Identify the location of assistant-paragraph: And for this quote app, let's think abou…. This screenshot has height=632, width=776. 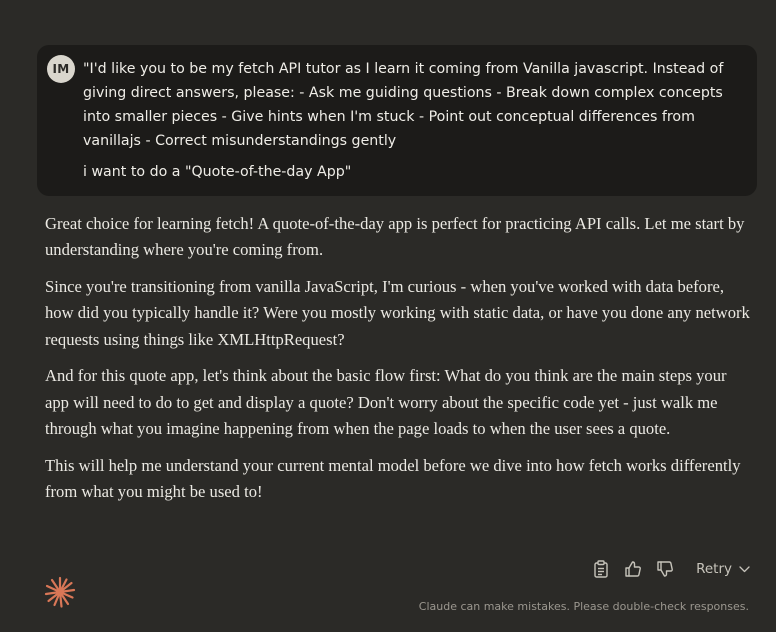
(386, 402).